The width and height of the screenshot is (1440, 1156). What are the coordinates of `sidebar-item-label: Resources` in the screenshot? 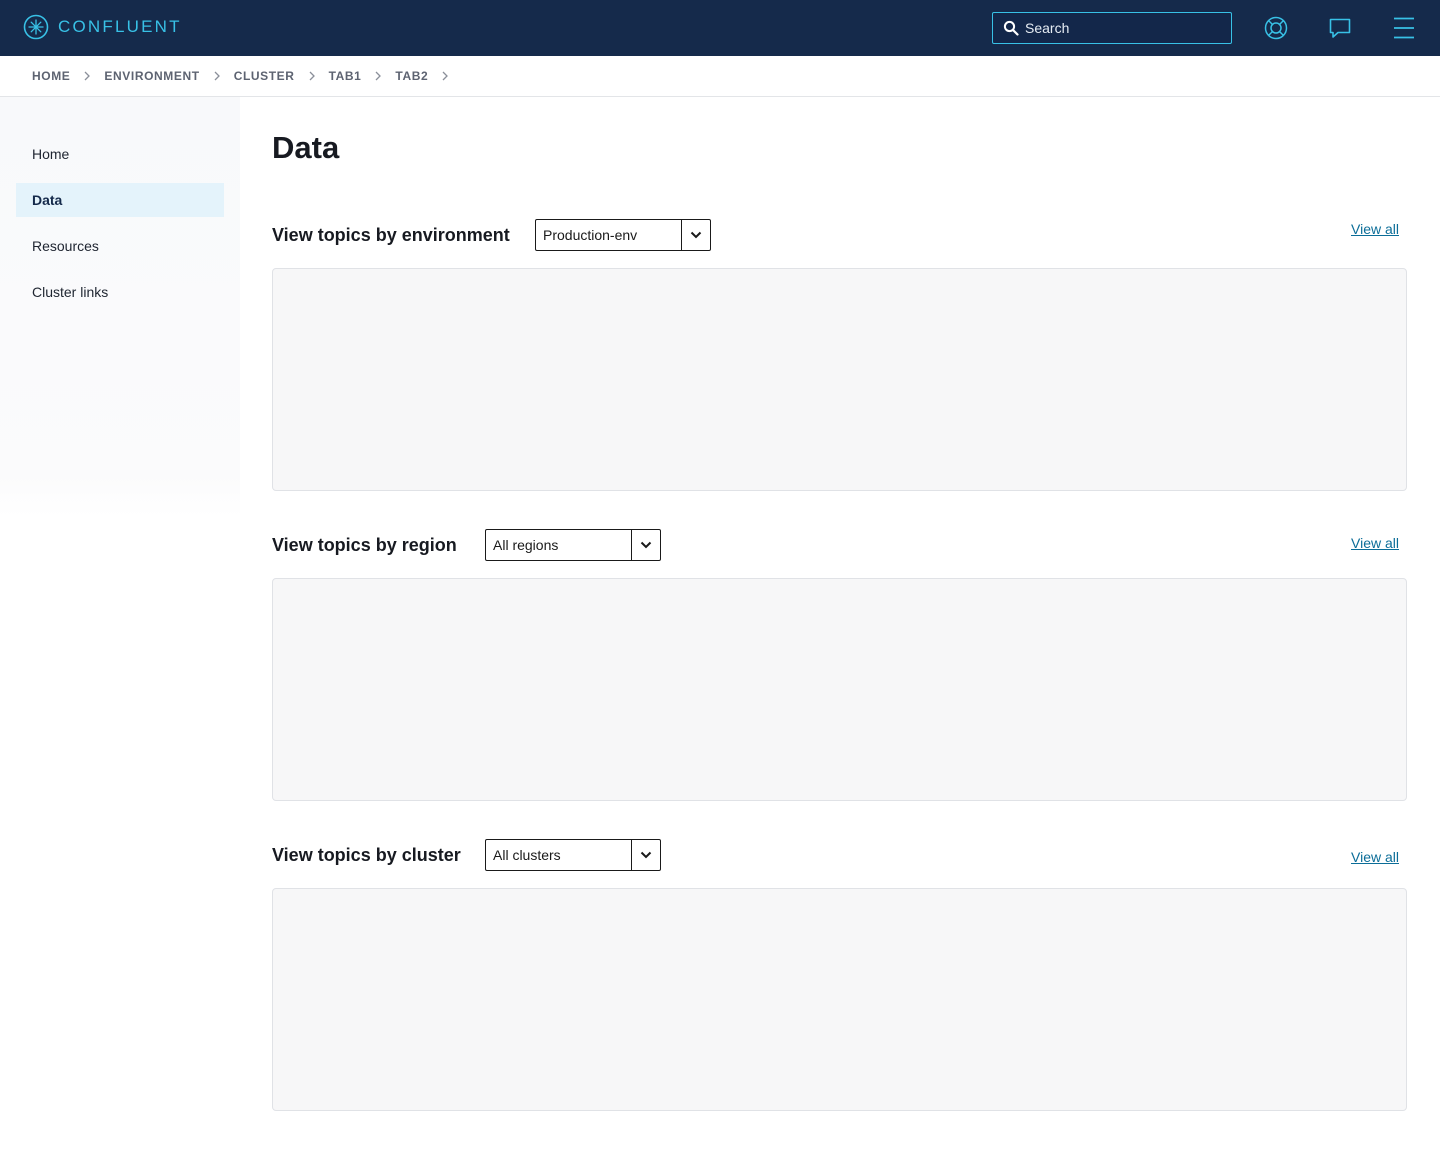 It's located at (65, 246).